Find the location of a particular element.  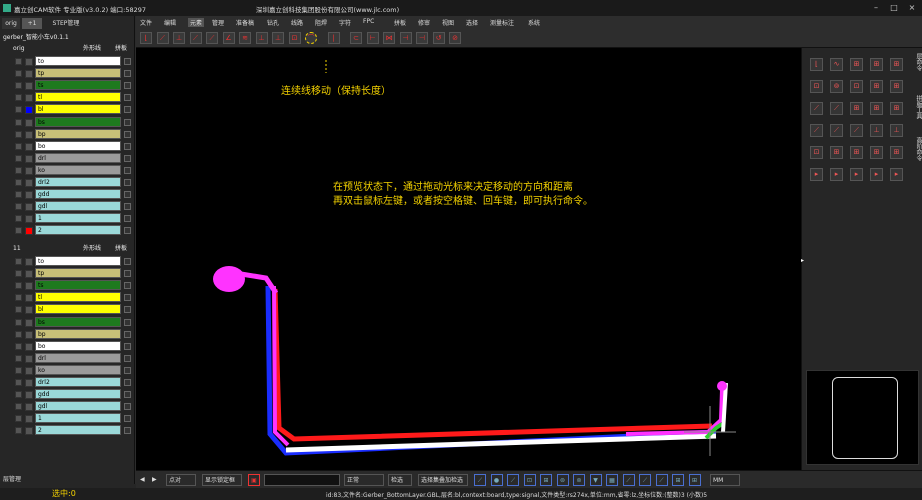

layer-name: bl is located at coordinates (78, 109).